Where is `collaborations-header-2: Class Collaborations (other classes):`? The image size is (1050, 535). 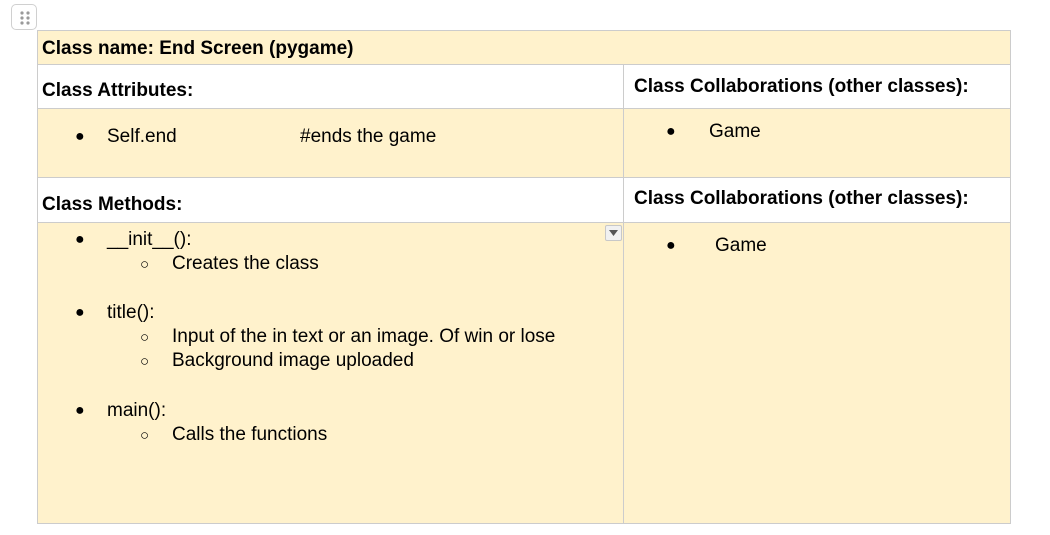 collaborations-header-2: Class Collaborations (other classes): is located at coordinates (801, 198).